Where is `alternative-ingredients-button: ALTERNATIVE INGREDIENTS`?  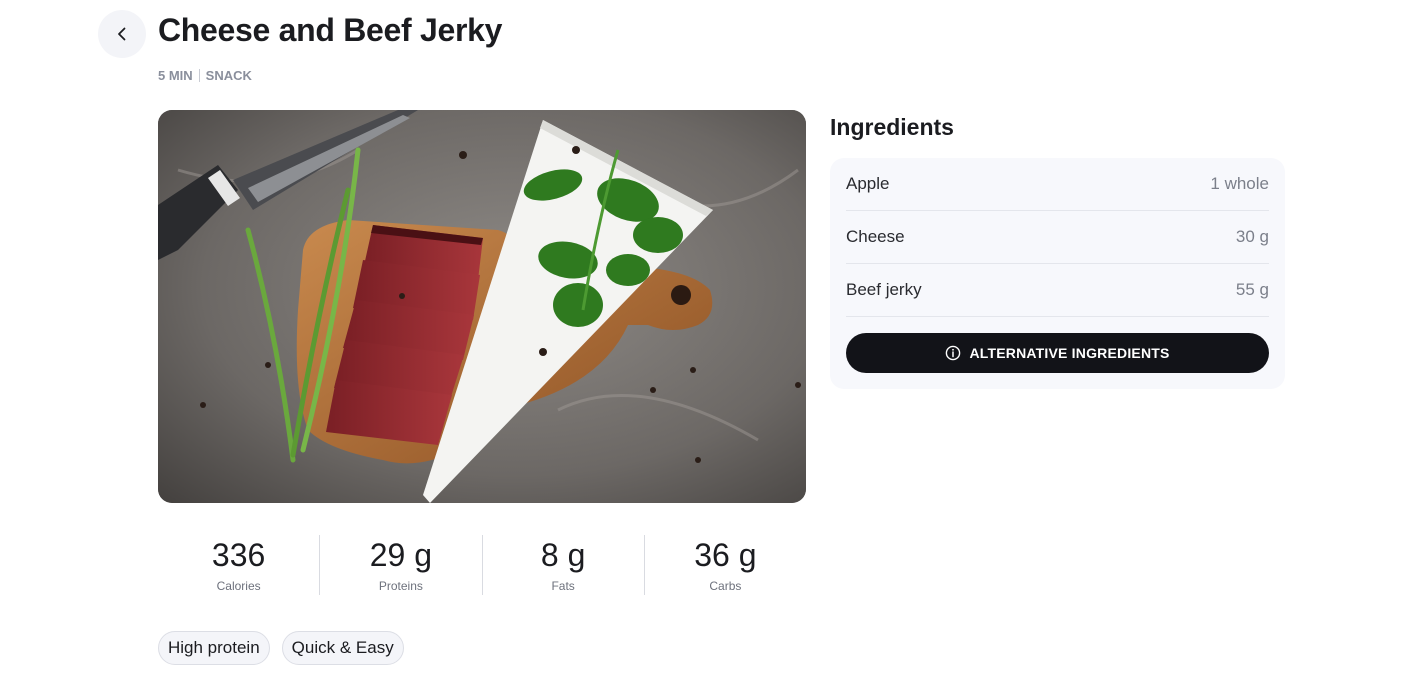
alternative-ingredients-button: ALTERNATIVE INGREDIENTS is located at coordinates (1057, 353).